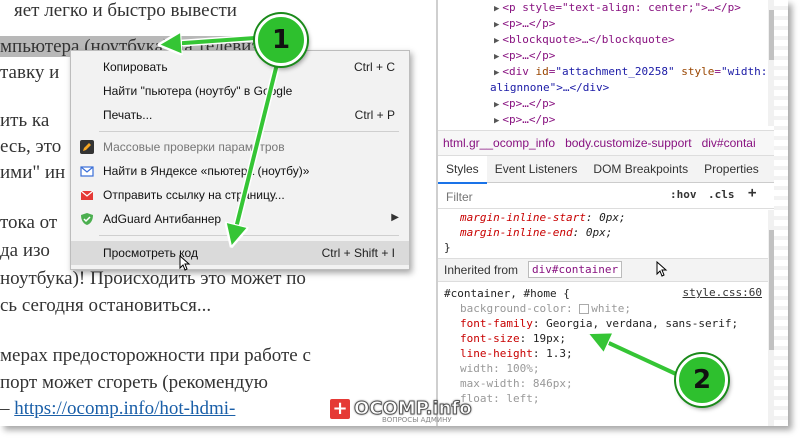  I want to click on rule-close-brace: }, so click(447, 247).